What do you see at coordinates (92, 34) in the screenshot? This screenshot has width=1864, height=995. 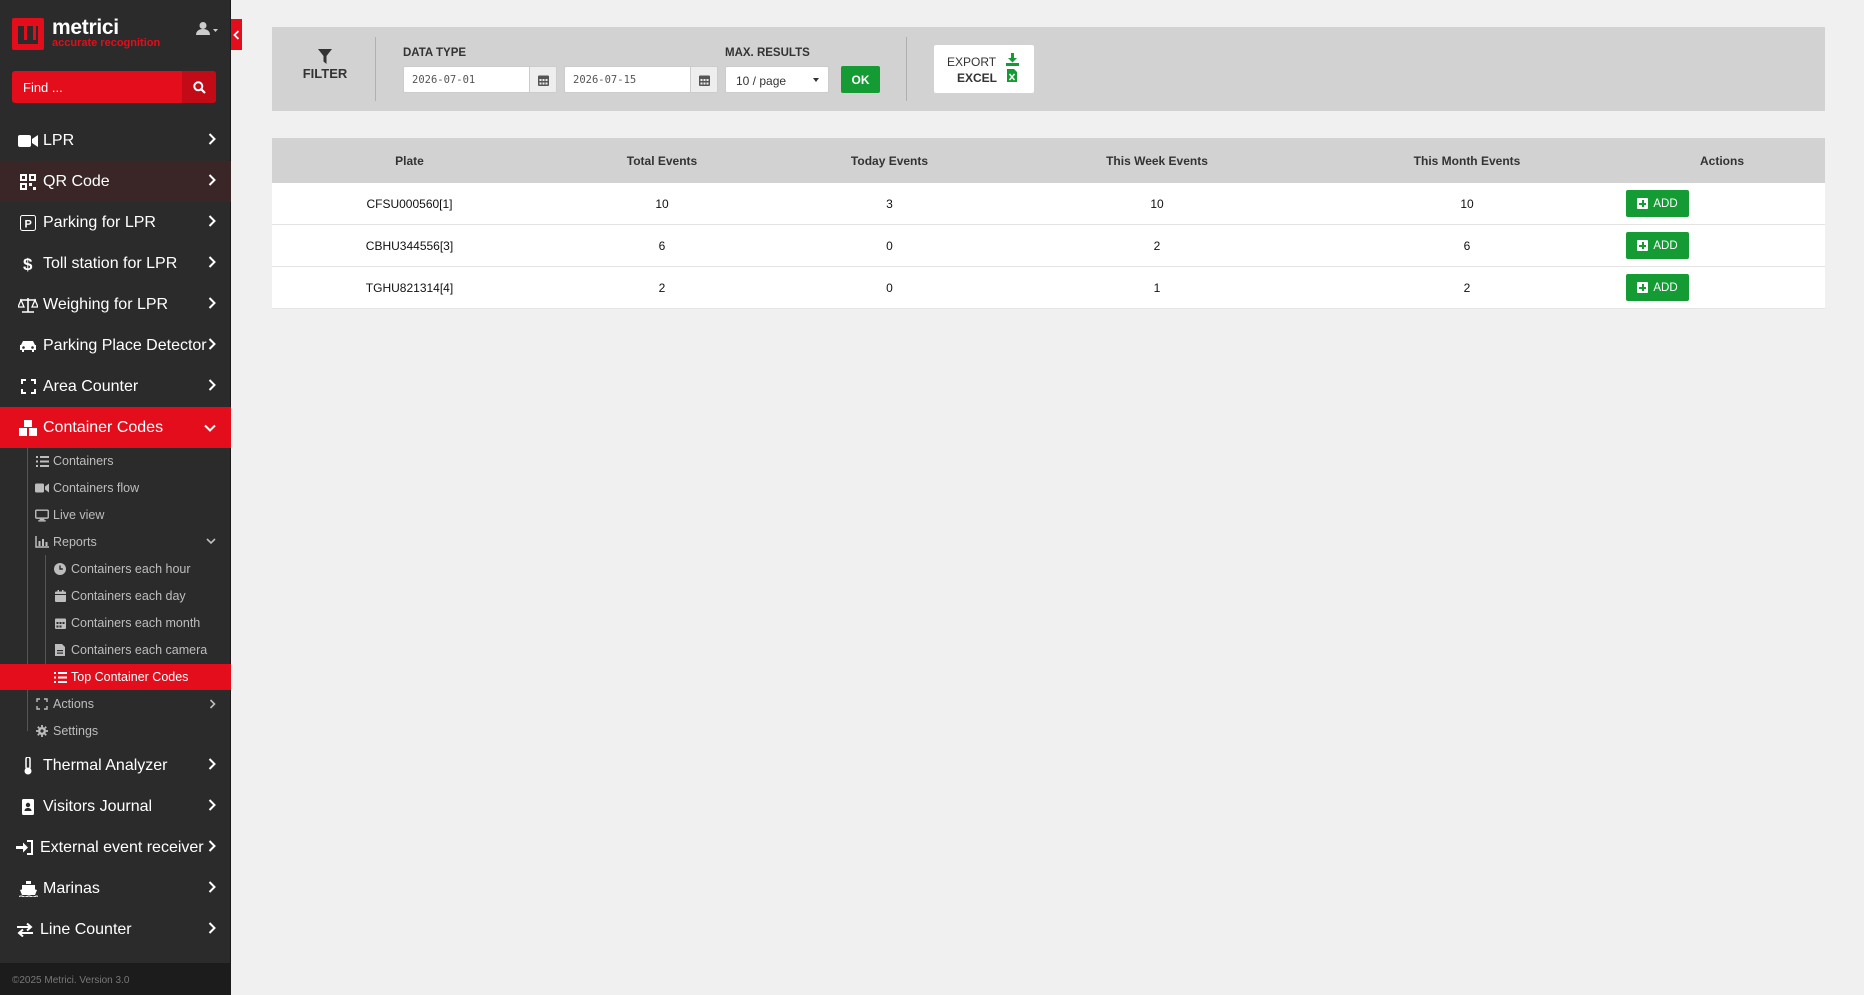 I see `brand-logo: metrici accurate recognition` at bounding box center [92, 34].